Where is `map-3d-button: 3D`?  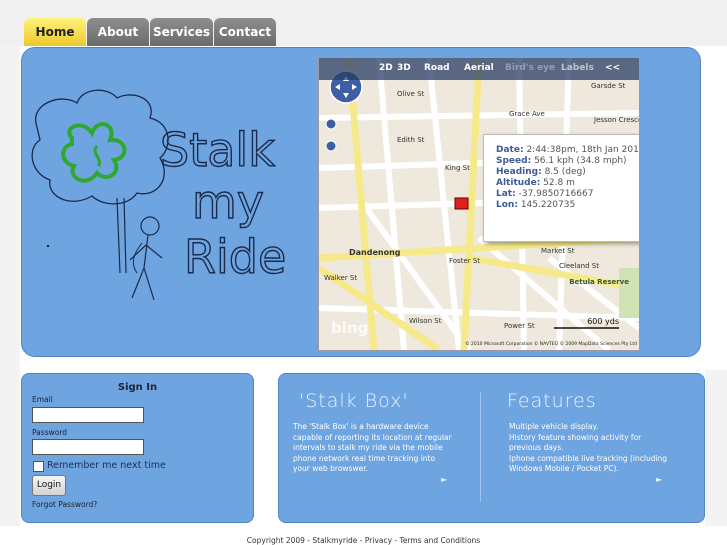
map-3d-button: 3D is located at coordinates (404, 68).